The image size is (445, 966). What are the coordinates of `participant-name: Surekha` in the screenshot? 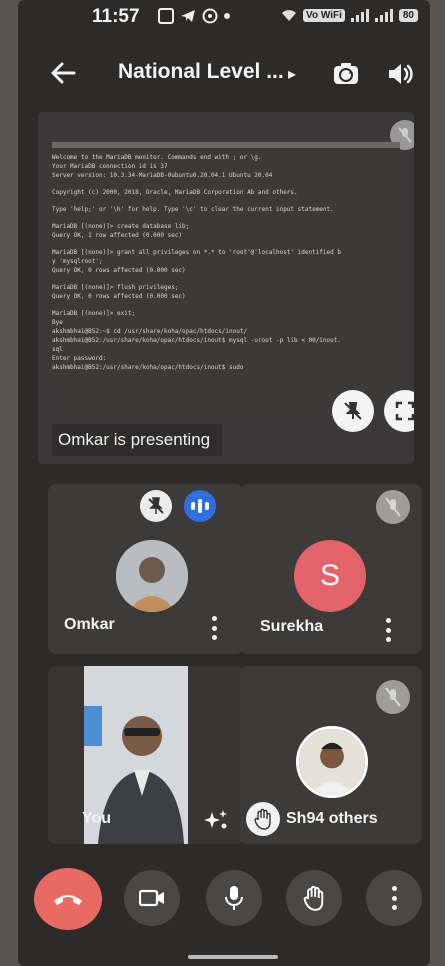 It's located at (292, 626).